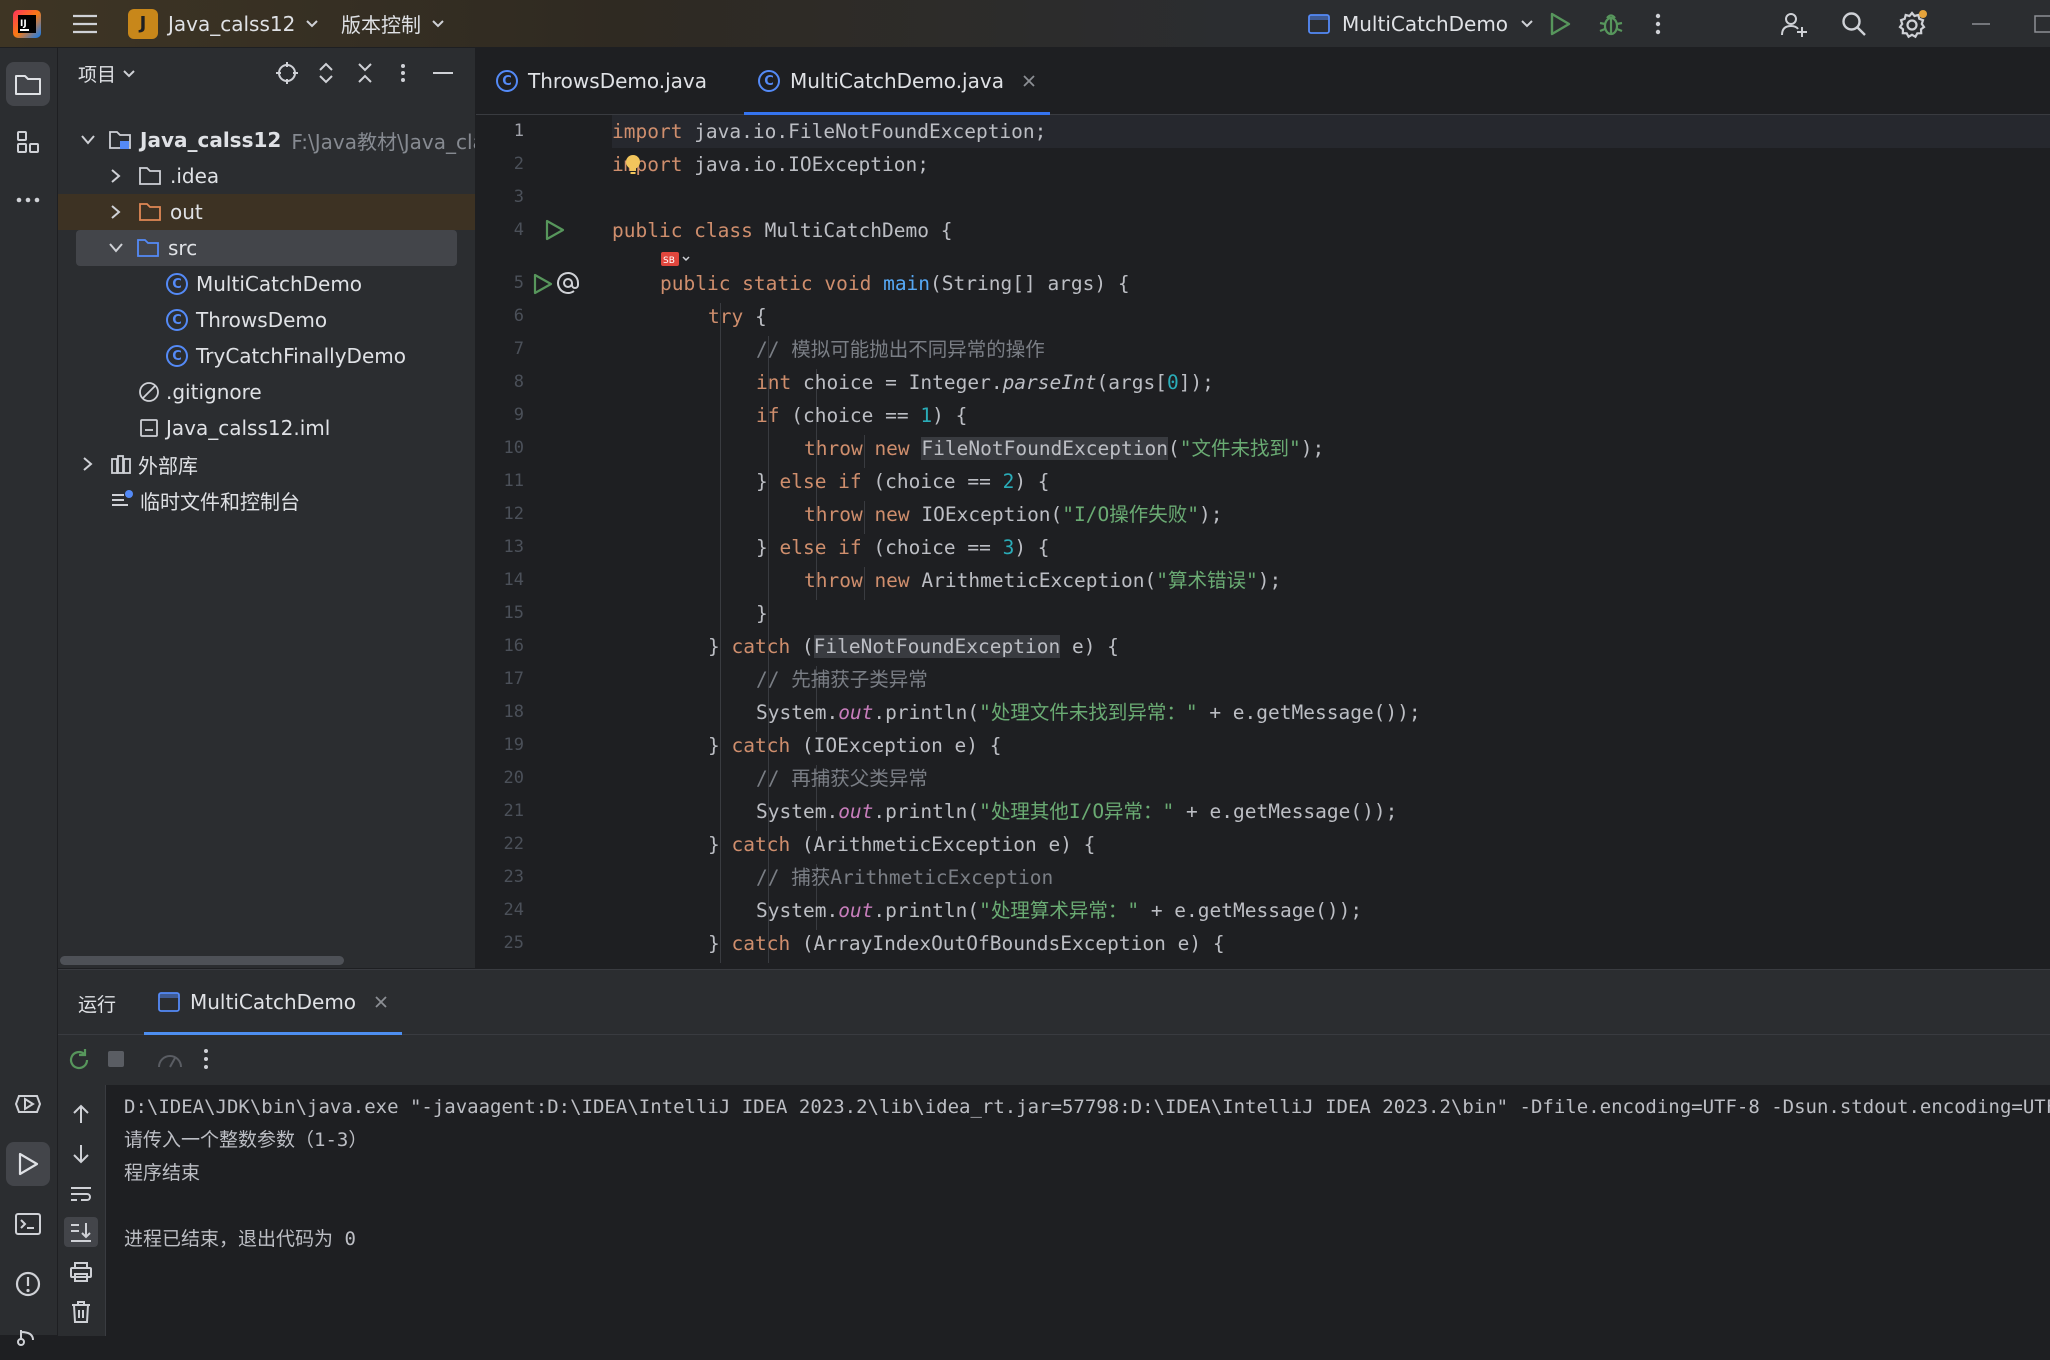 This screenshot has width=2050, height=1360. What do you see at coordinates (897, 81) in the screenshot?
I see `tab-multicatchdemo: C MultiCatchDemo.java` at bounding box center [897, 81].